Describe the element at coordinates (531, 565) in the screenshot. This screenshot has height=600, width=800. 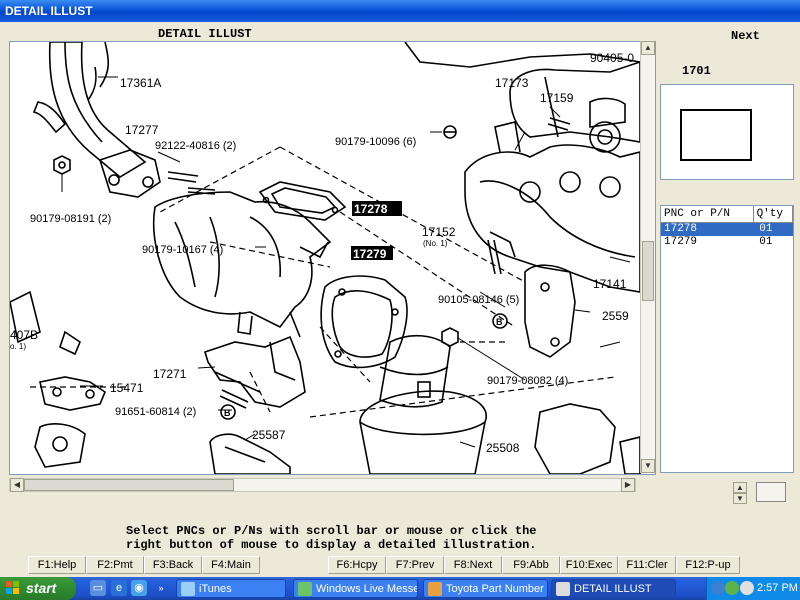
I see `f9-abb-button: F9:Abb` at that location.